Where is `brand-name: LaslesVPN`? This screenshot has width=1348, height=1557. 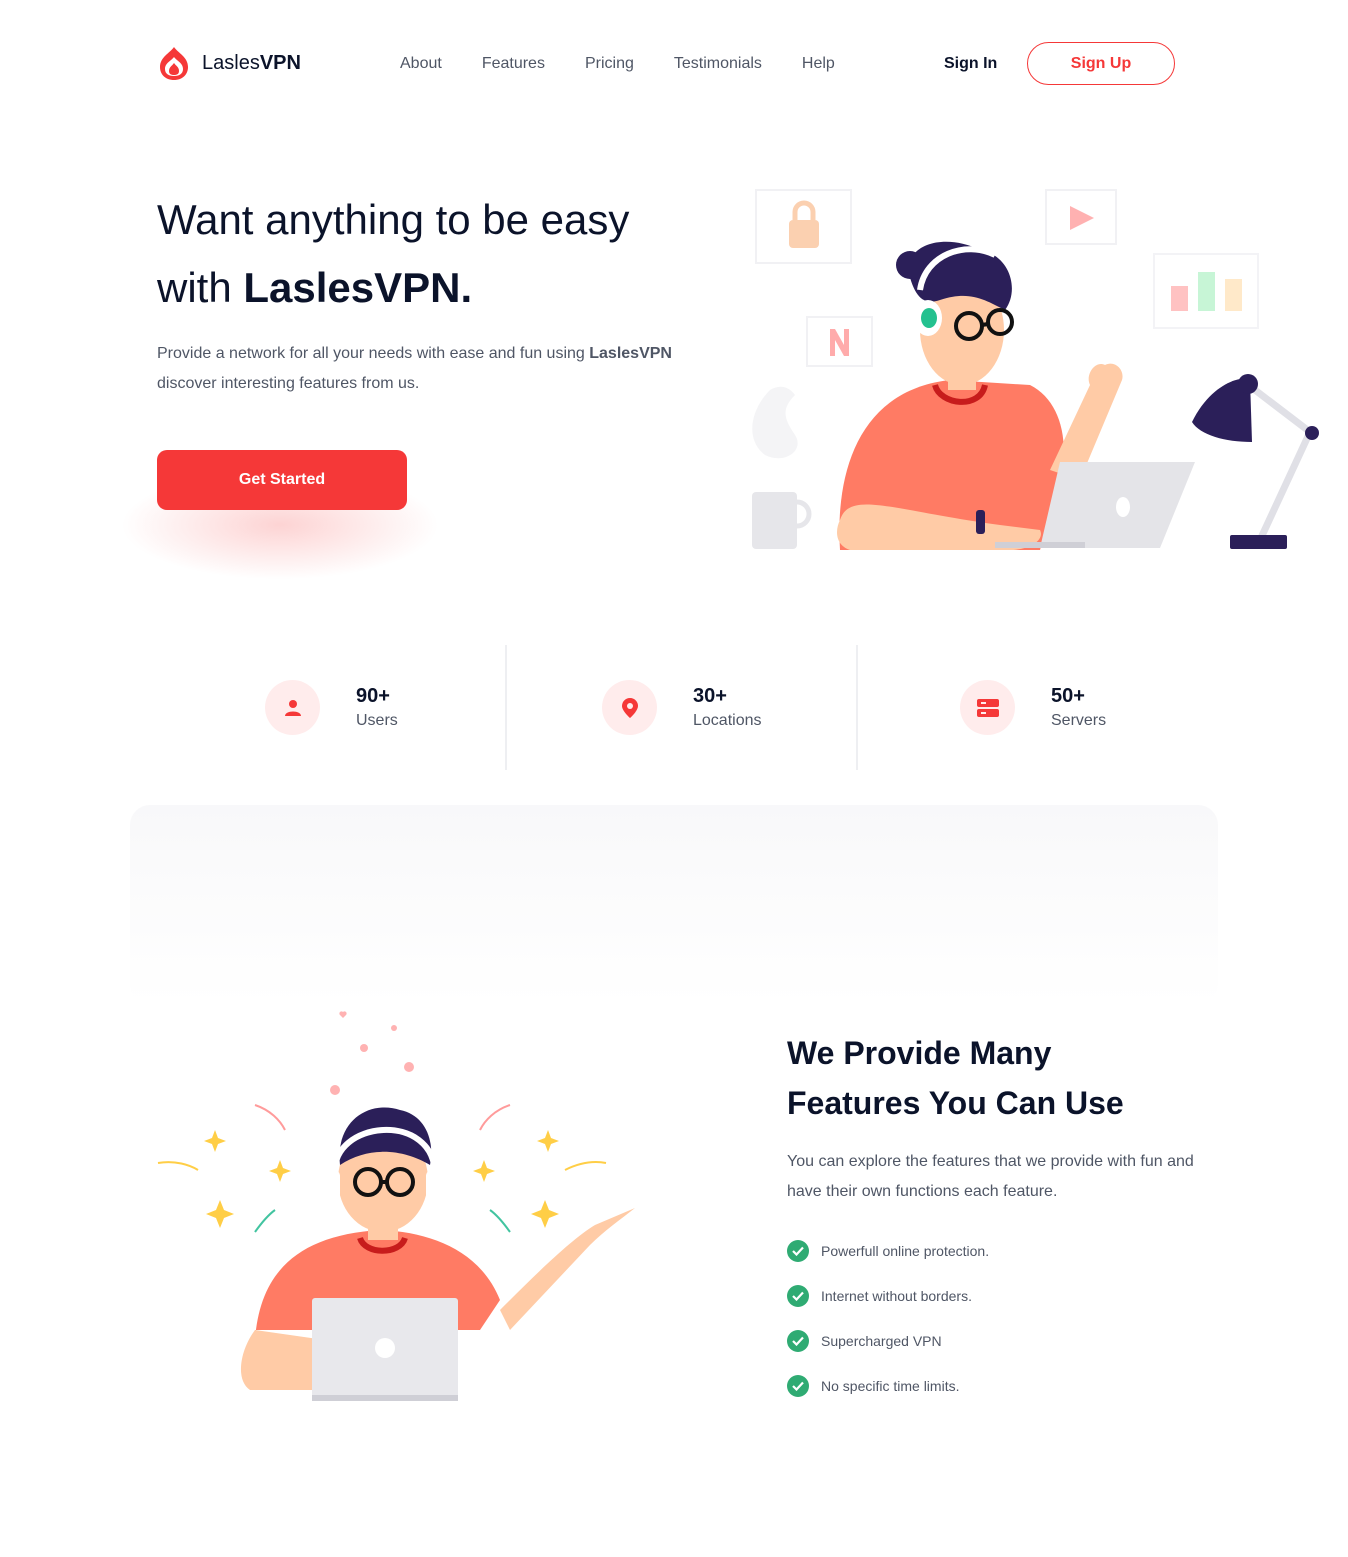 brand-name: LaslesVPN is located at coordinates (251, 62).